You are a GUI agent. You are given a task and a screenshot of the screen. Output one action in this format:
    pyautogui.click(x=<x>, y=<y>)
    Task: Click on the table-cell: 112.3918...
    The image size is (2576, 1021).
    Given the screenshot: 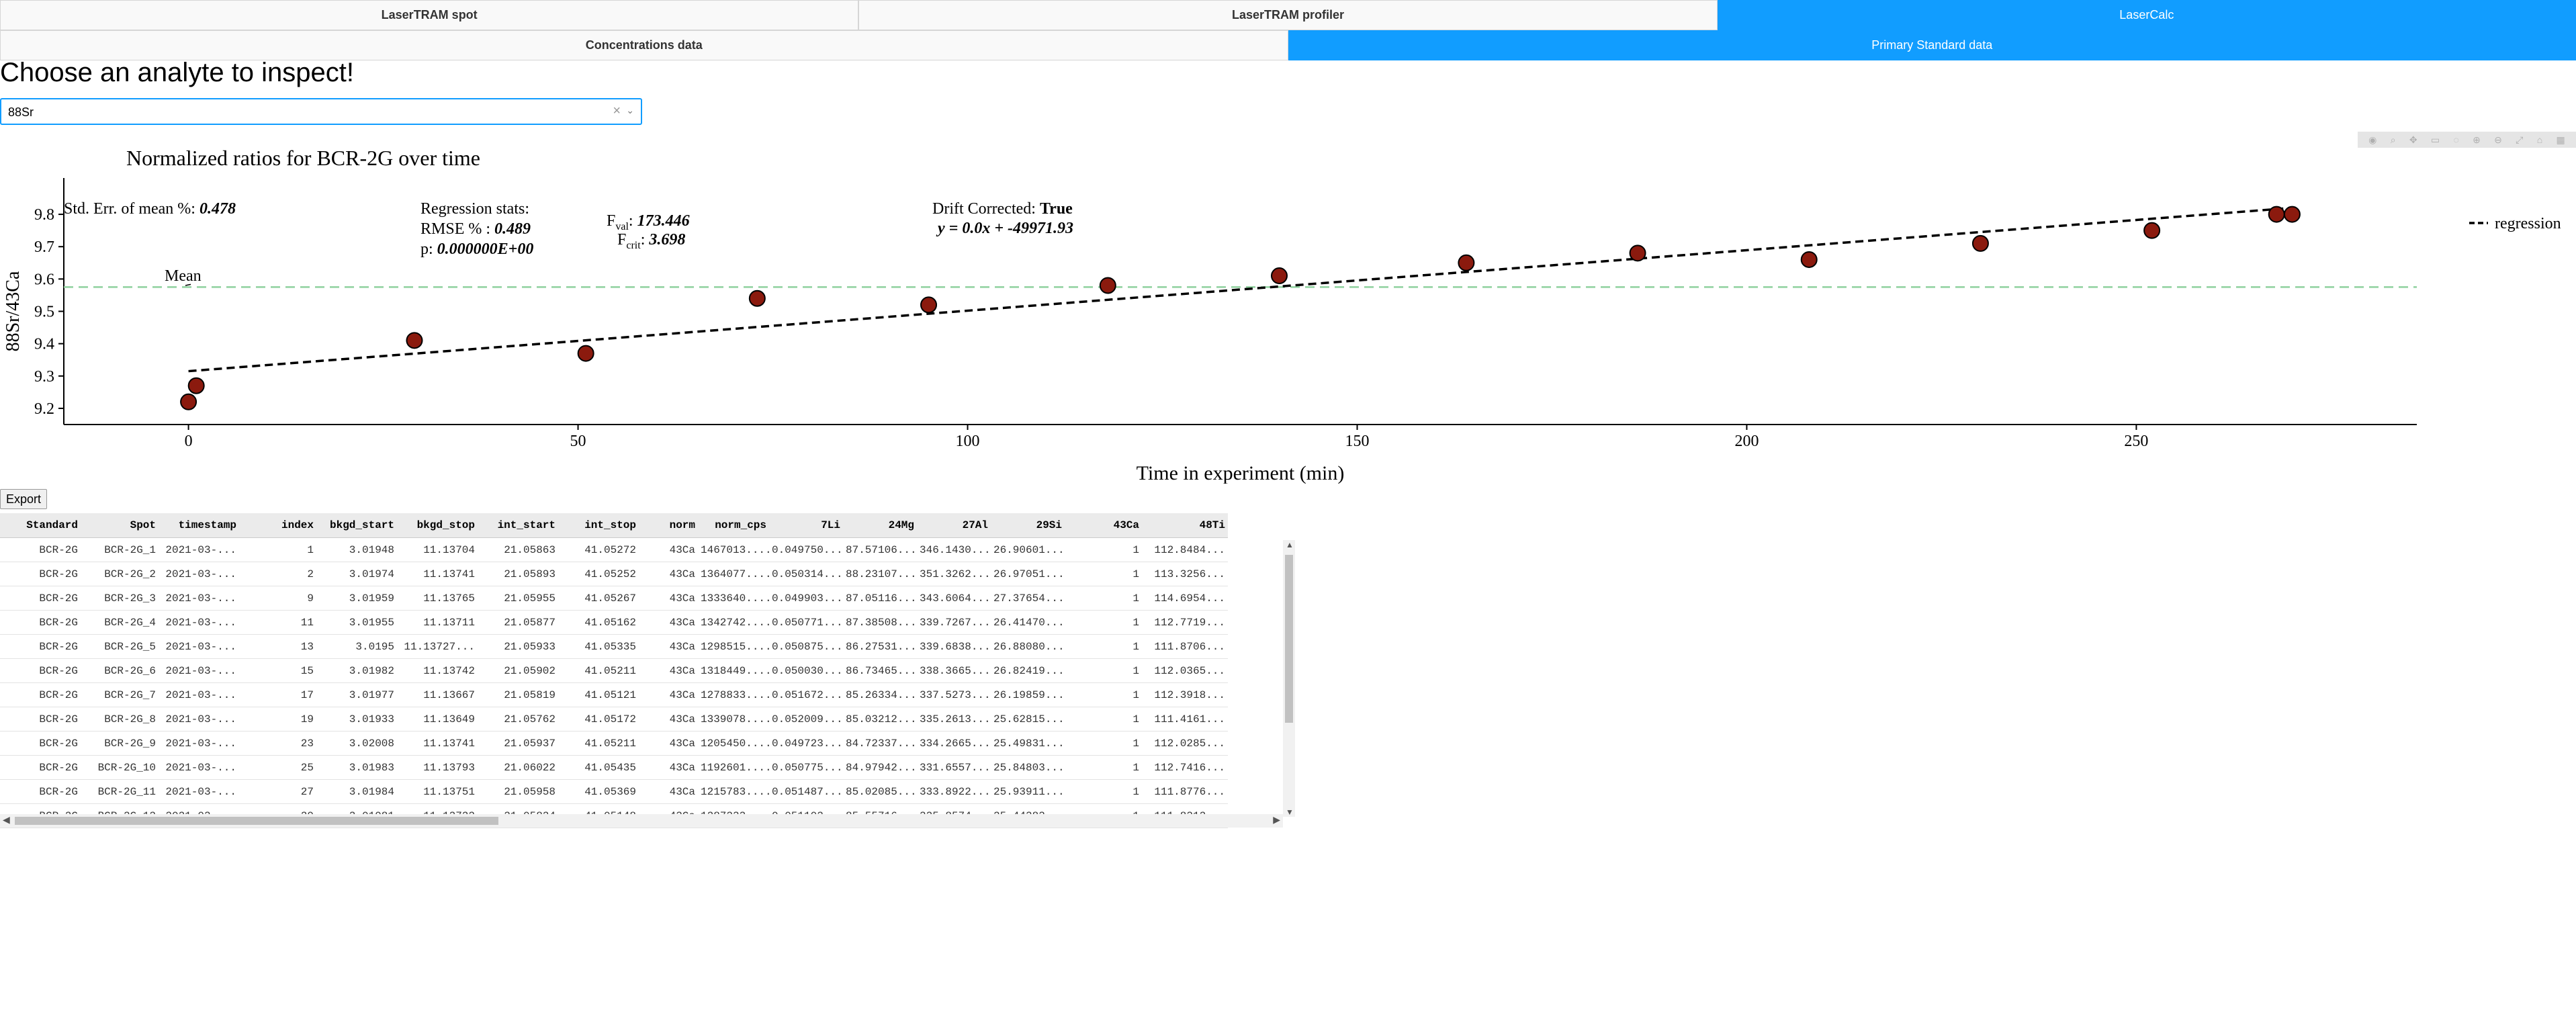 What is the action you would take?
    pyautogui.click(x=1185, y=694)
    